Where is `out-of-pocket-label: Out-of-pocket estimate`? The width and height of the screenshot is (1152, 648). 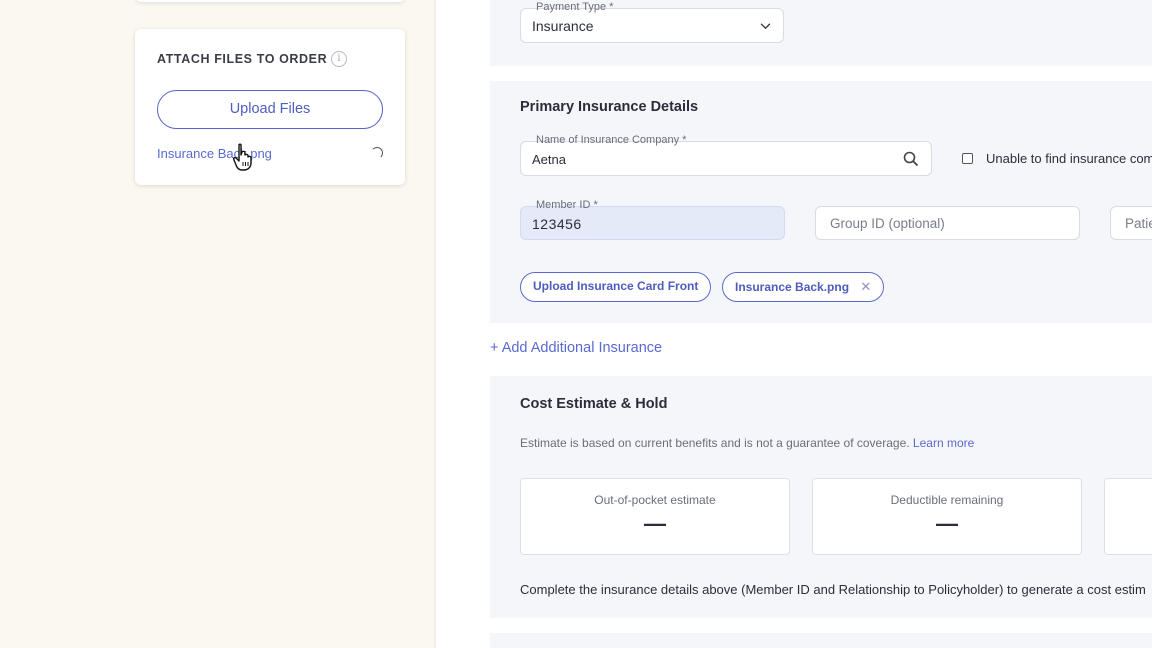 out-of-pocket-label: Out-of-pocket estimate is located at coordinates (655, 500).